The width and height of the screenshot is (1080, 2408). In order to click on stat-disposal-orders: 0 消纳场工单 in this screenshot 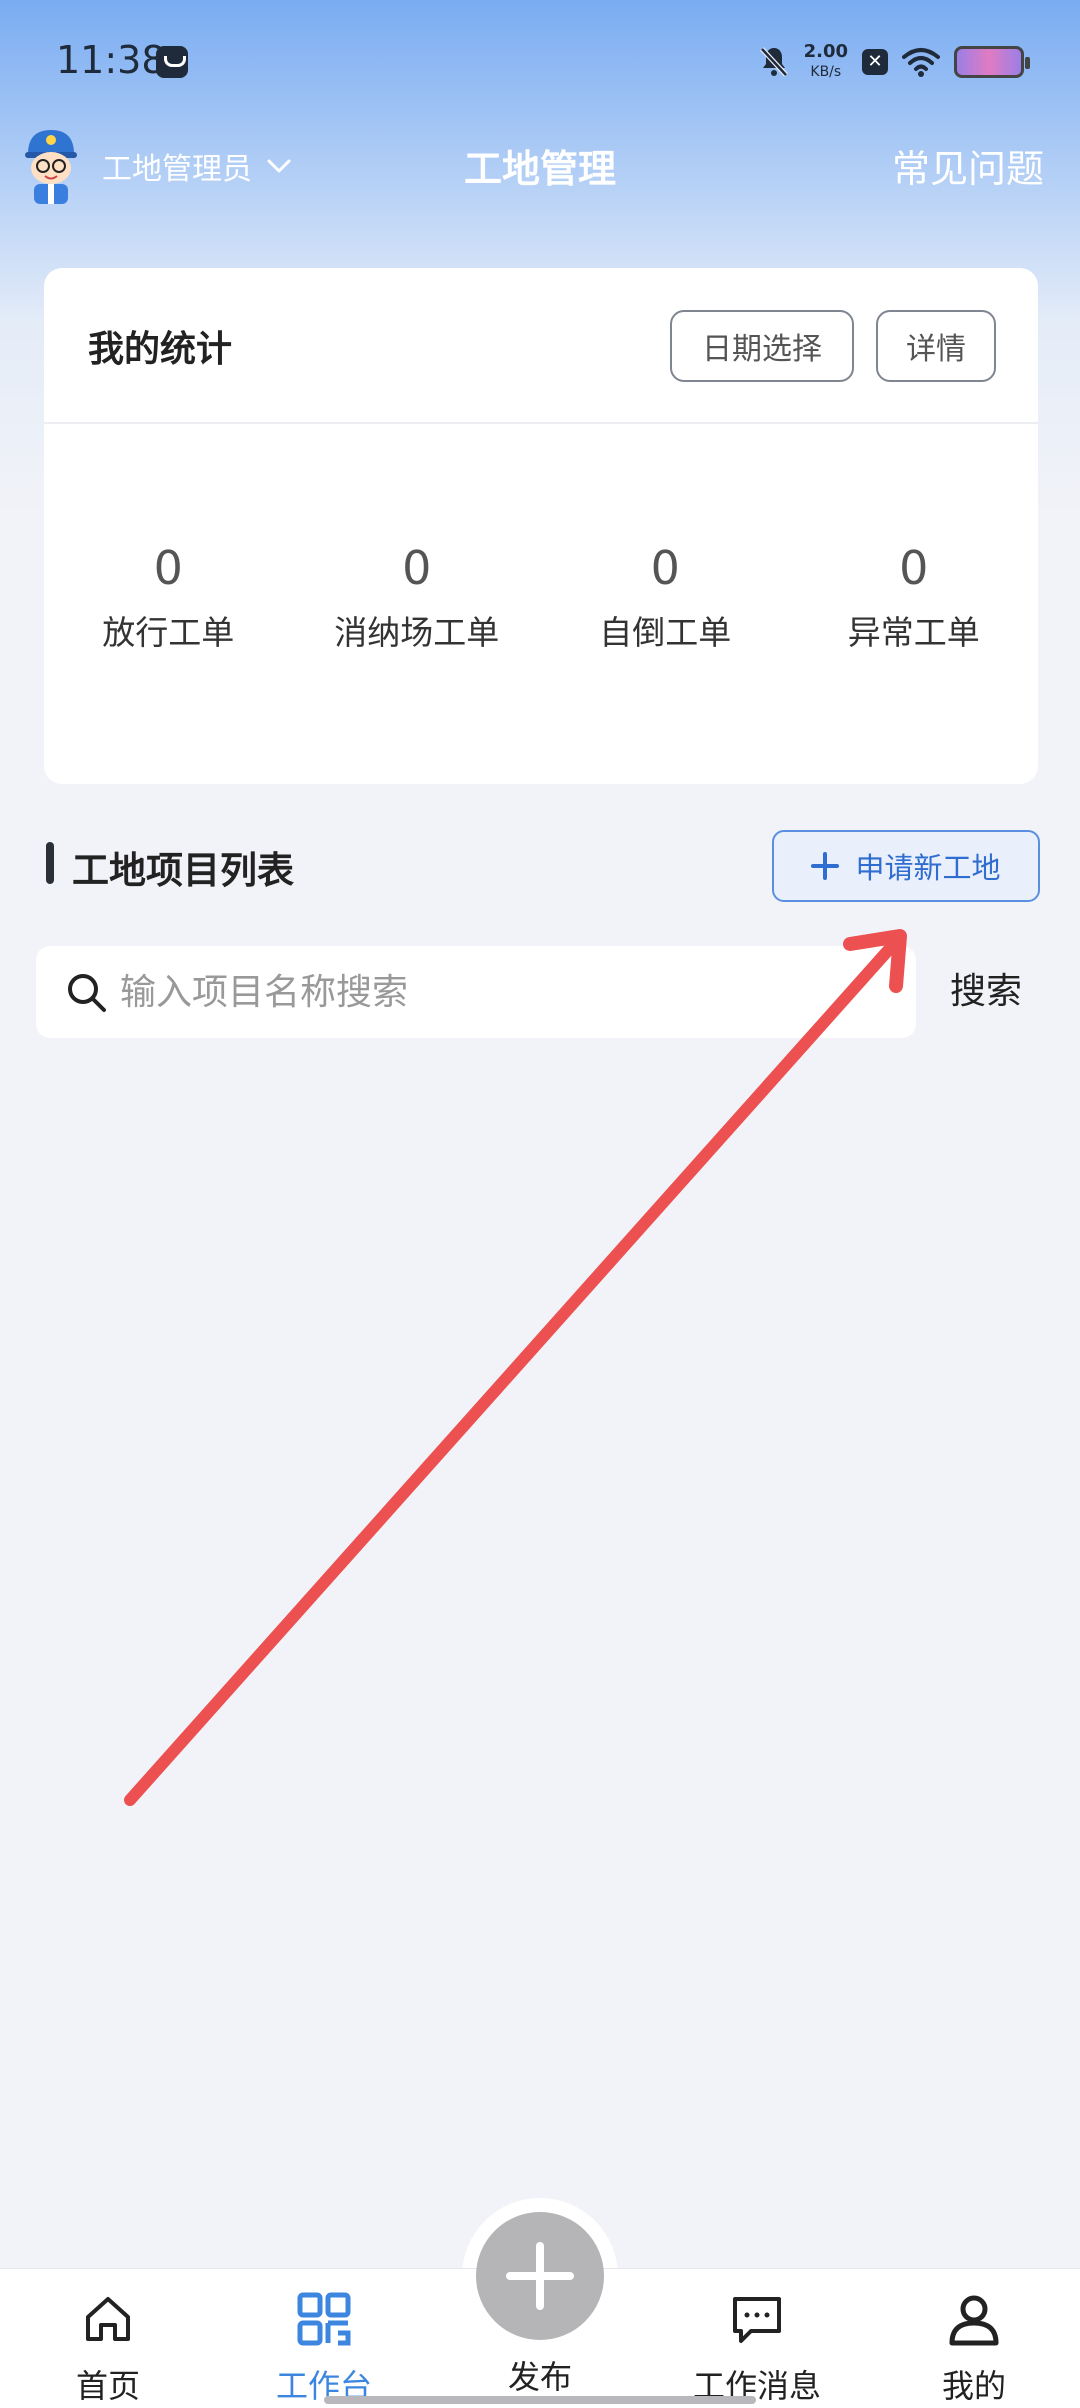, I will do `click(417, 596)`.